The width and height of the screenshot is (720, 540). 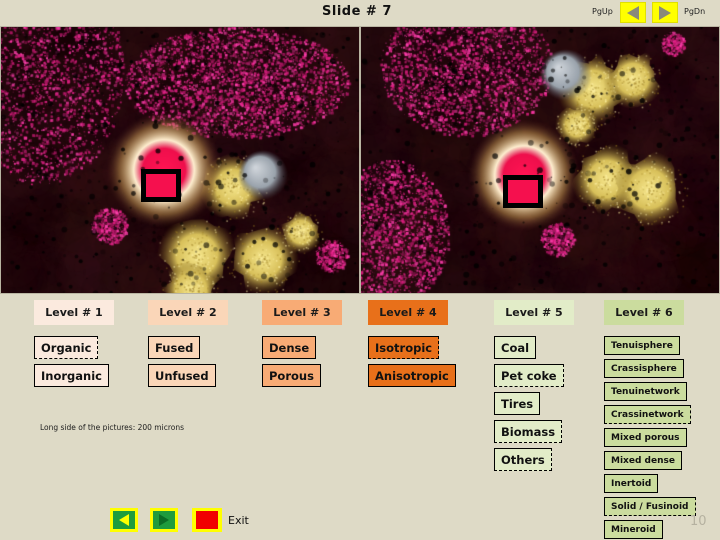 I want to click on level-item: Coal, so click(x=515, y=347).